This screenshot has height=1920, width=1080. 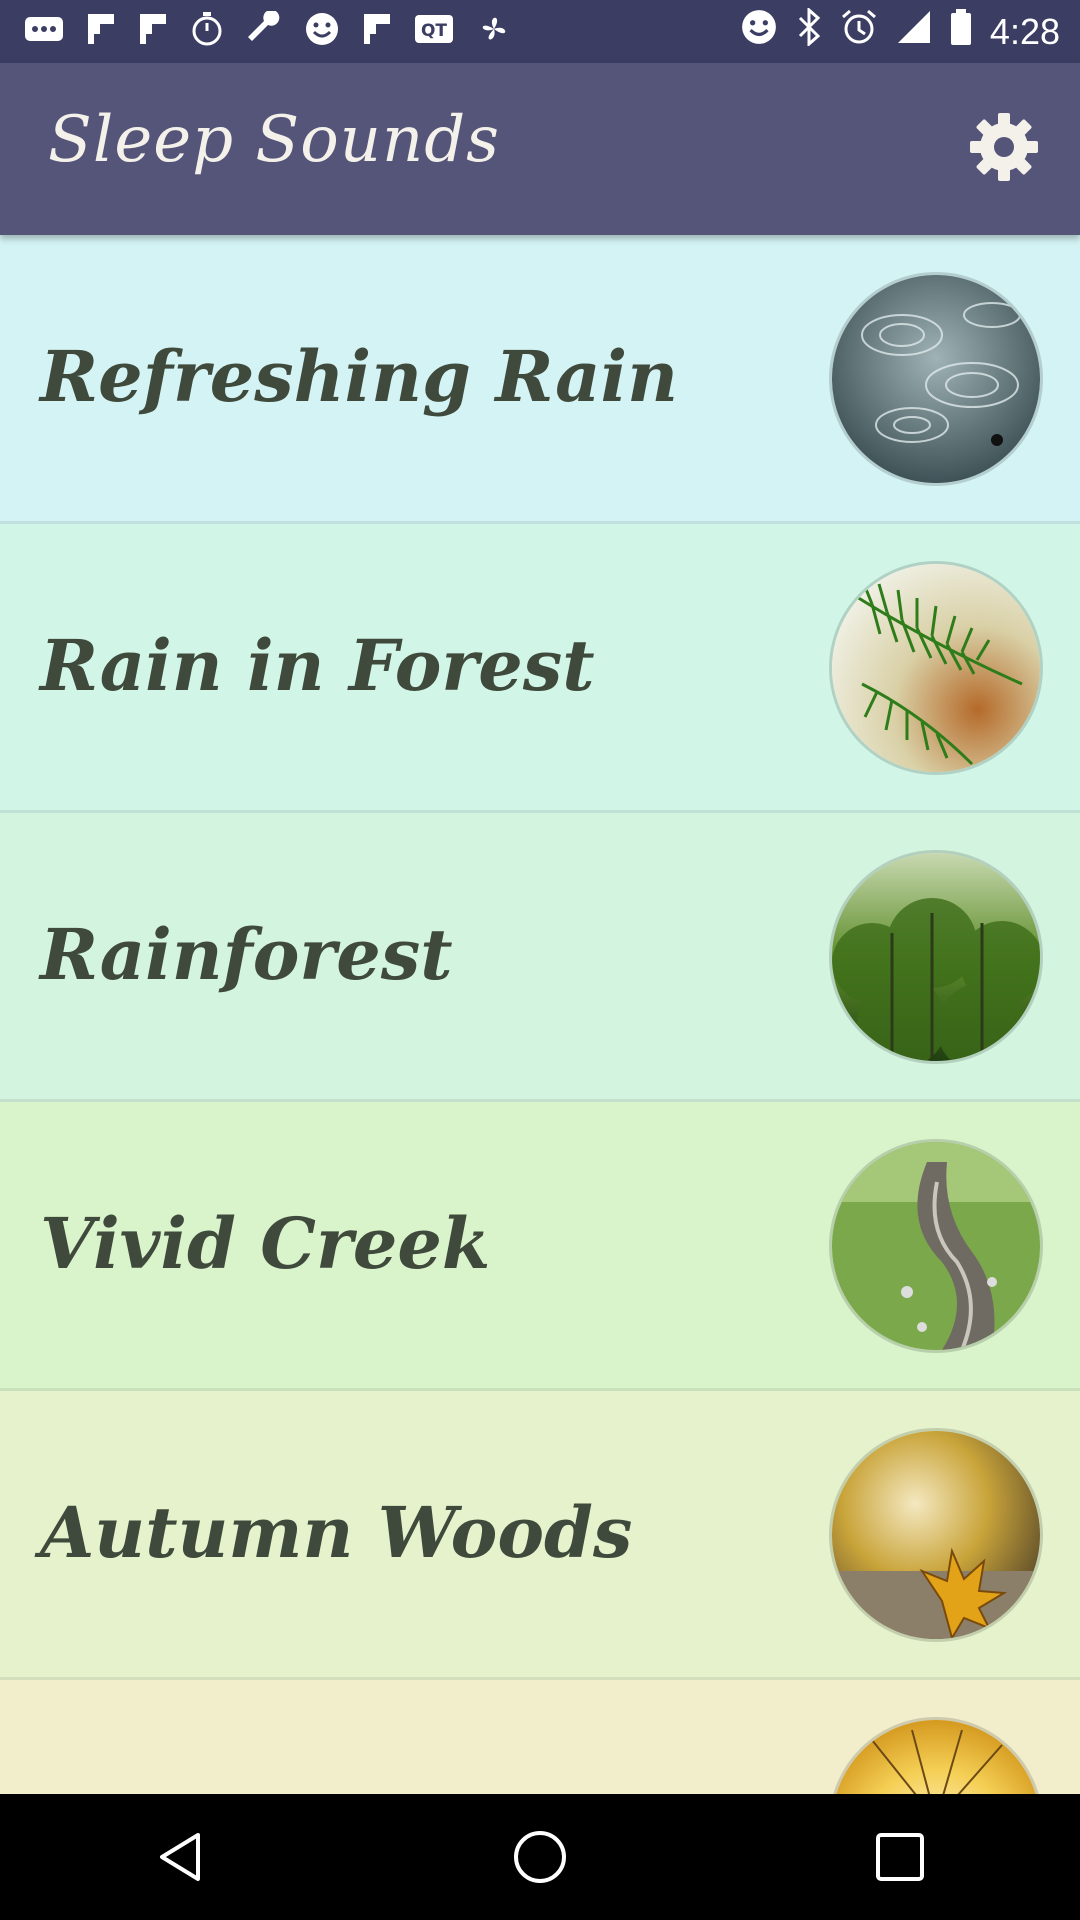 I want to click on forest-image, so click(x=936, y=957).